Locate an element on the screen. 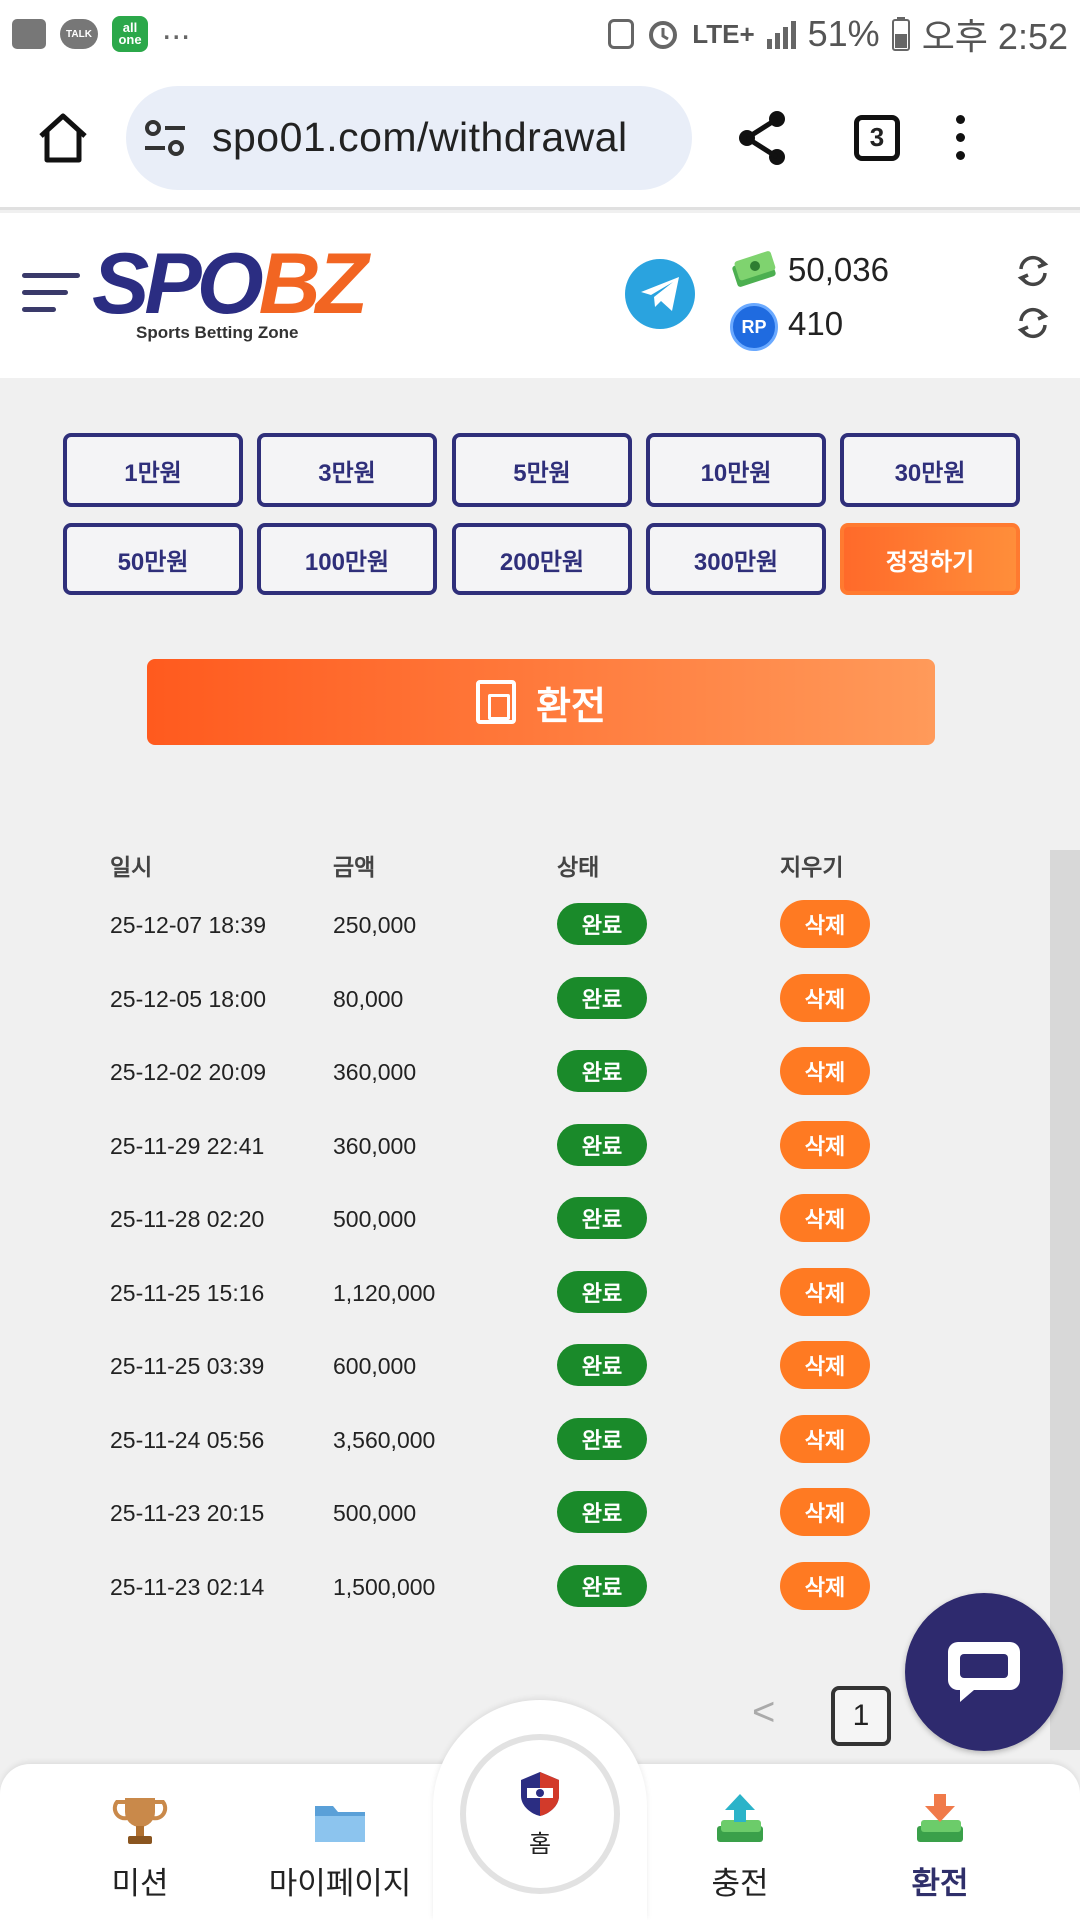  amount-button-5: 5만원 is located at coordinates (542, 470).